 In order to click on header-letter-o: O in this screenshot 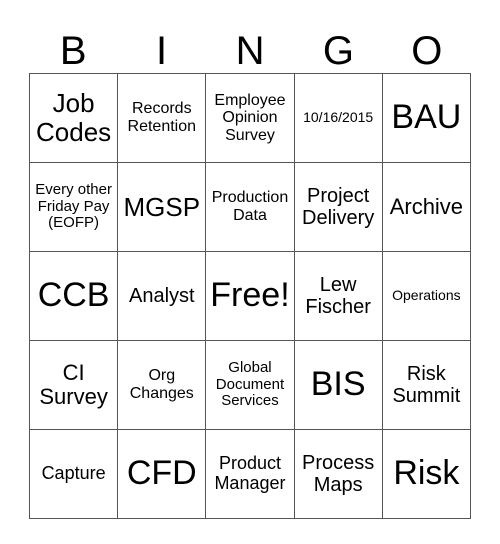, I will do `click(427, 51)`.